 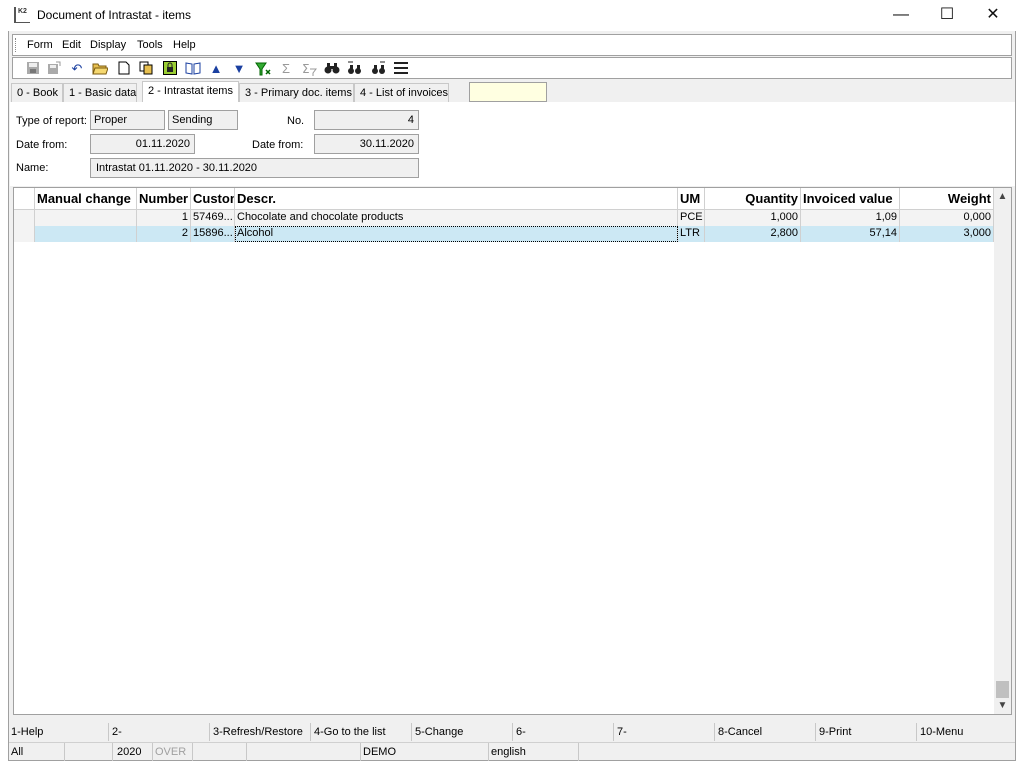 I want to click on date-from-label: Date from:, so click(x=42, y=145).